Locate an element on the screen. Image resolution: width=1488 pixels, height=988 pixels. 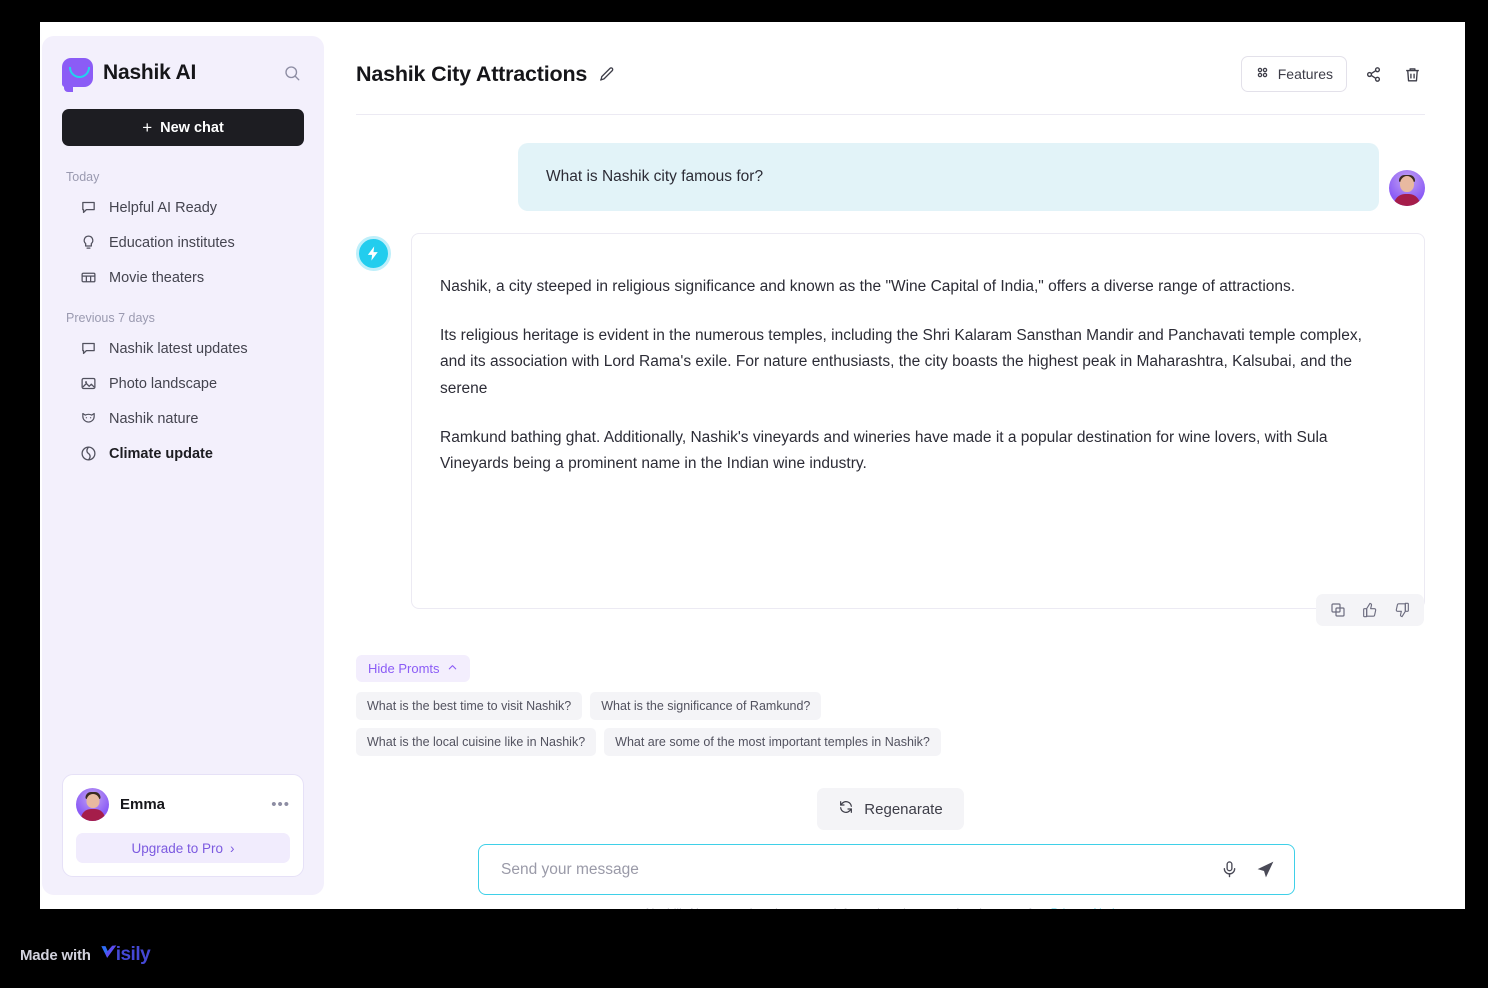
visily-wordmark: isily is located at coordinates (133, 954).